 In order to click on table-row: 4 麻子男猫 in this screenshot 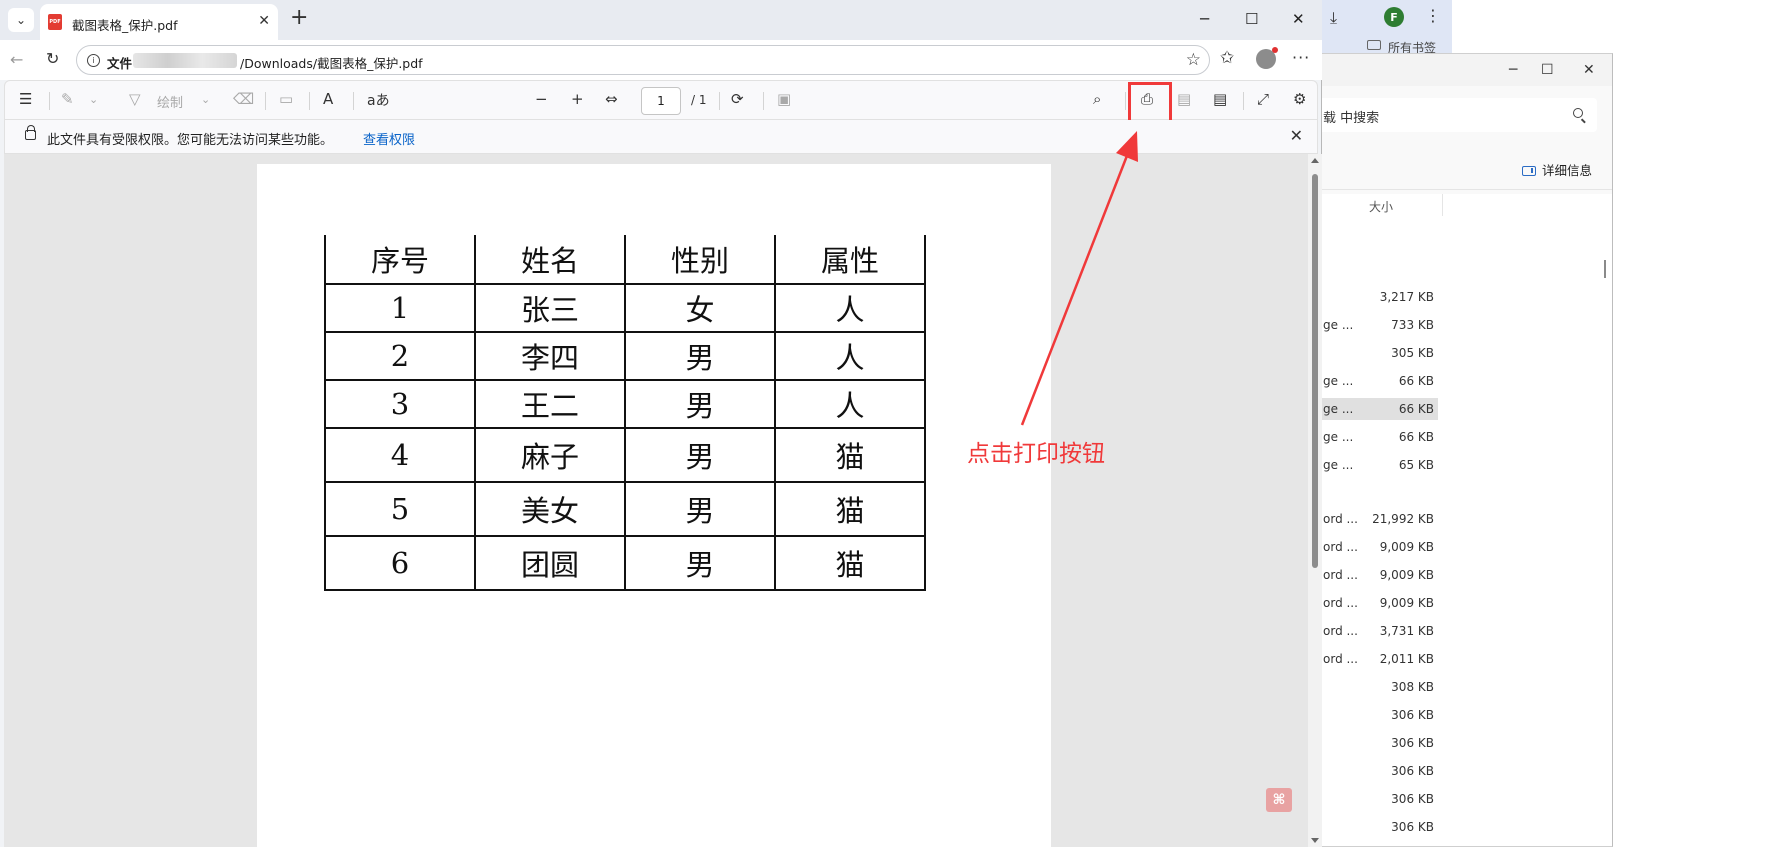, I will do `click(625, 455)`.